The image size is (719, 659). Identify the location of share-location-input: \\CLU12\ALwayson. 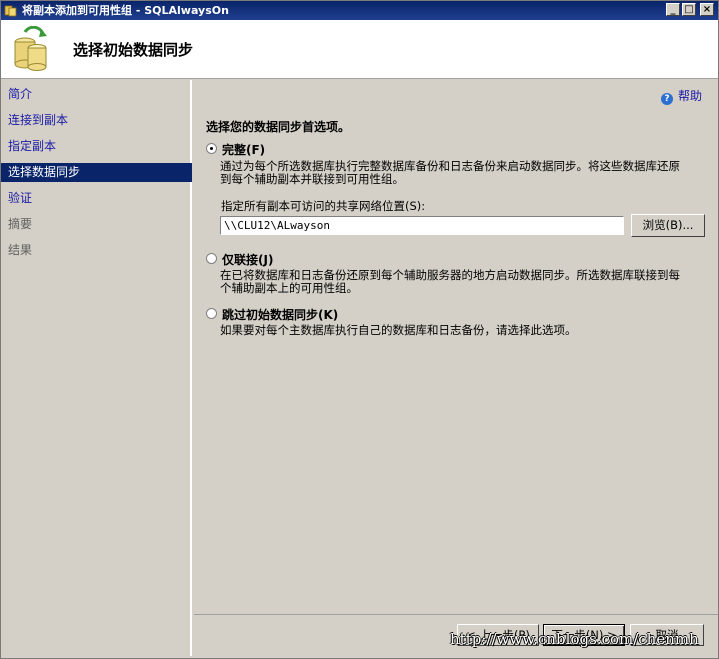
(422, 225).